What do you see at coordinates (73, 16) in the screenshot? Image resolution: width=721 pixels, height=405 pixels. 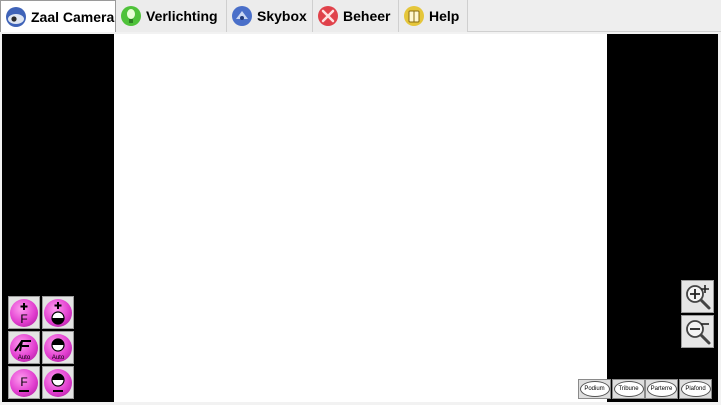 I see `tab-label: Zaal Camera` at bounding box center [73, 16].